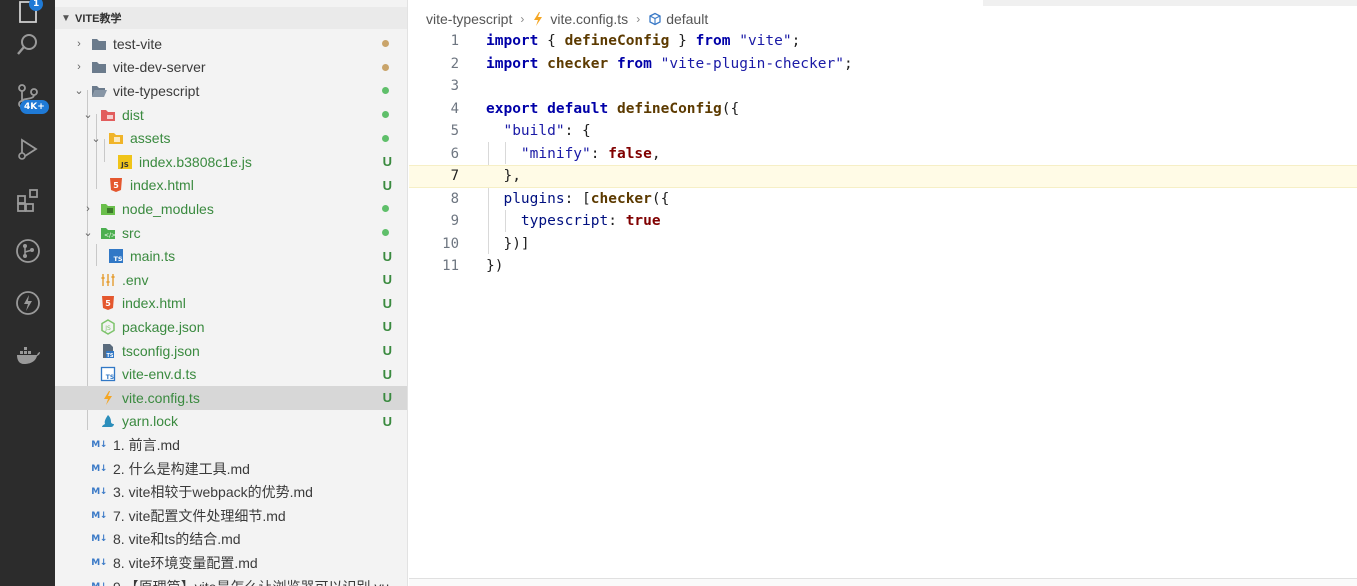 This screenshot has width=1357, height=586. What do you see at coordinates (108, 115) in the screenshot?
I see `folder-dist-icon` at bounding box center [108, 115].